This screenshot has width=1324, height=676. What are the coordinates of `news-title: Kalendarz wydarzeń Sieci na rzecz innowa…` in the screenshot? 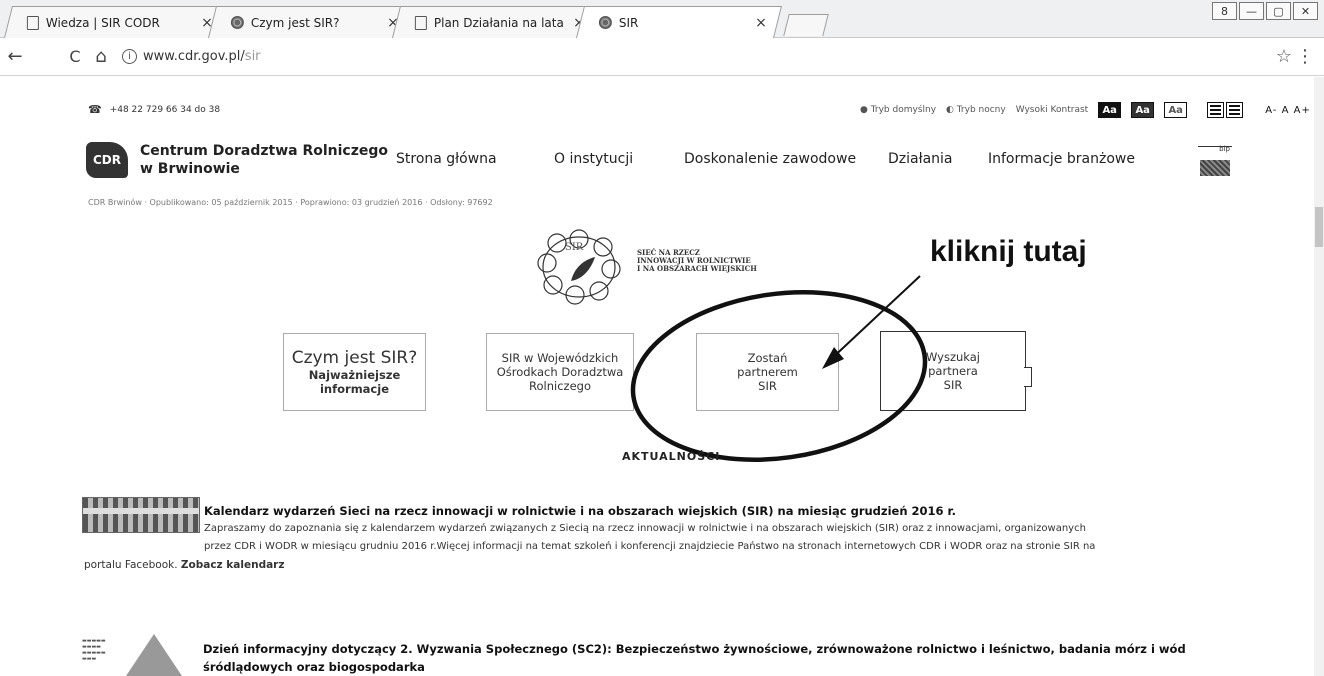 It's located at (660, 511).